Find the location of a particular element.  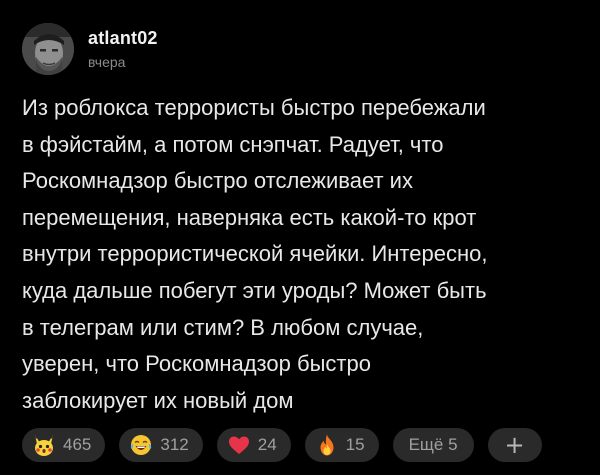

pikachu-face-icon is located at coordinates (44, 445).